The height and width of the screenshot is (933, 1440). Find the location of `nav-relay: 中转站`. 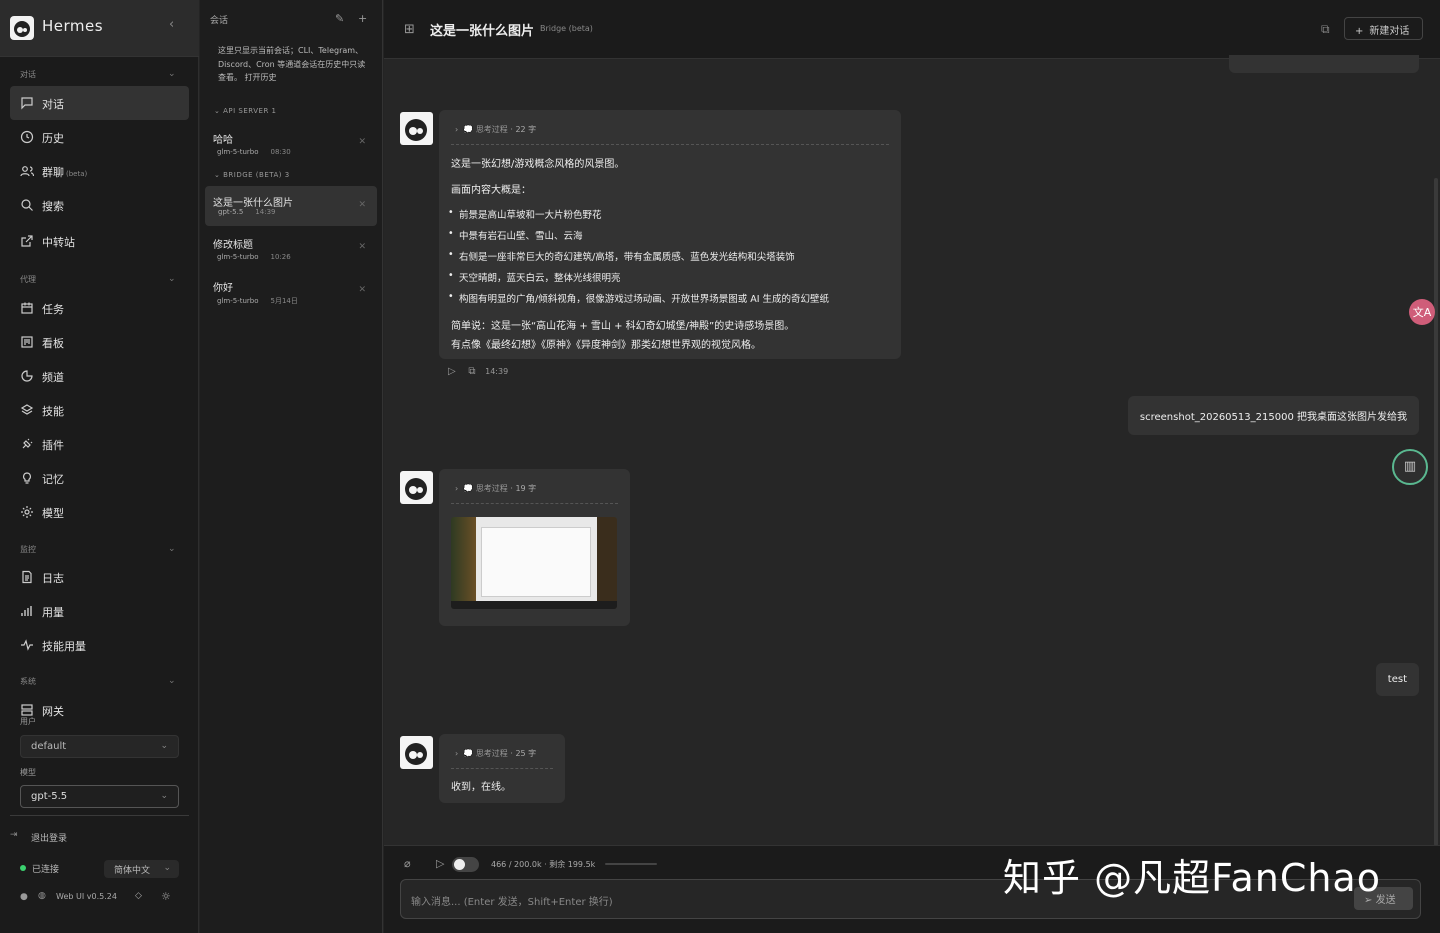

nav-relay: 中转站 is located at coordinates (99, 241).